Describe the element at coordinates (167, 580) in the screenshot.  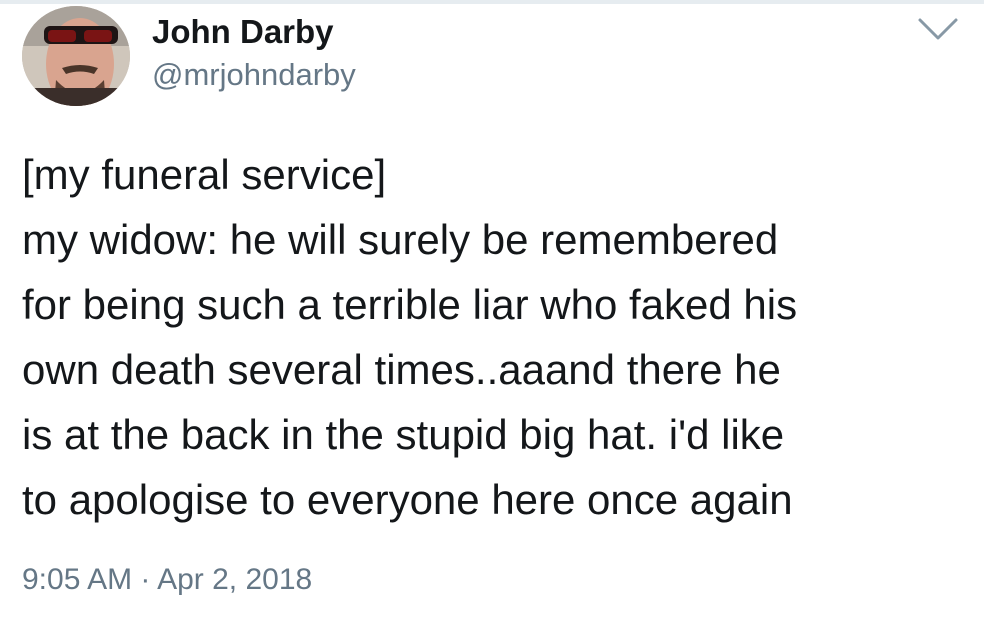
I see `tweet-timestamp: 9:05 AM · Apr 2, 2018` at that location.